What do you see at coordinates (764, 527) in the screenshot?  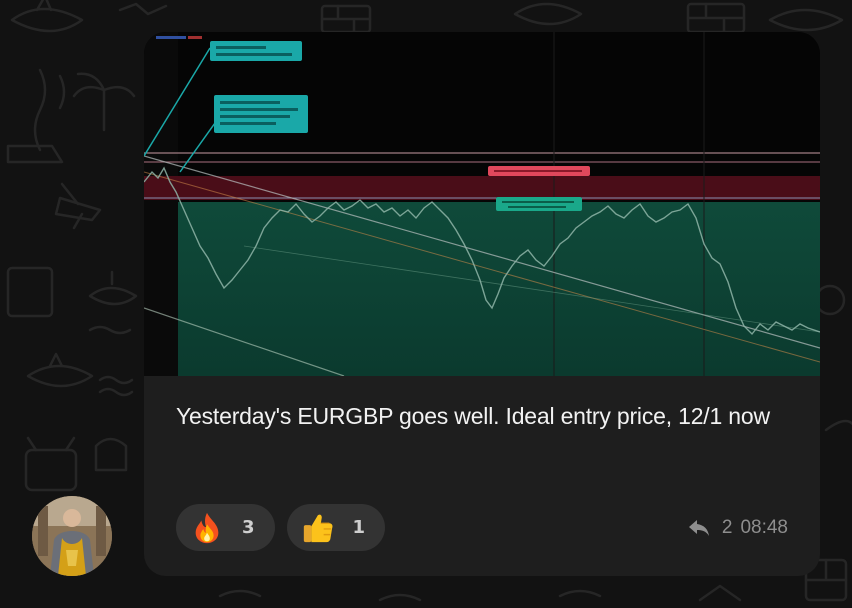 I see `message-time: 08:48` at bounding box center [764, 527].